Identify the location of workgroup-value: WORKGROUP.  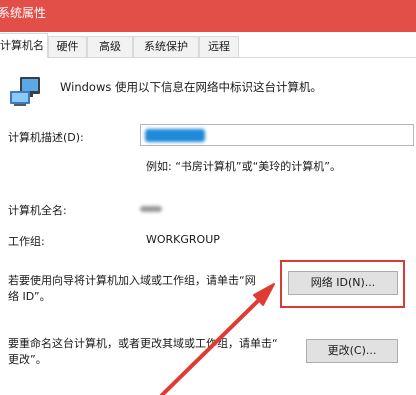
(183, 239).